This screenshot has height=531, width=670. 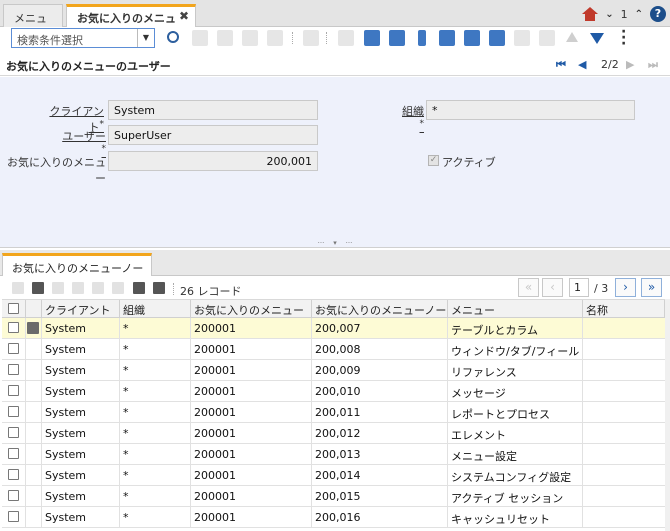 What do you see at coordinates (33, 328) in the screenshot?
I see `edit-row-icon` at bounding box center [33, 328].